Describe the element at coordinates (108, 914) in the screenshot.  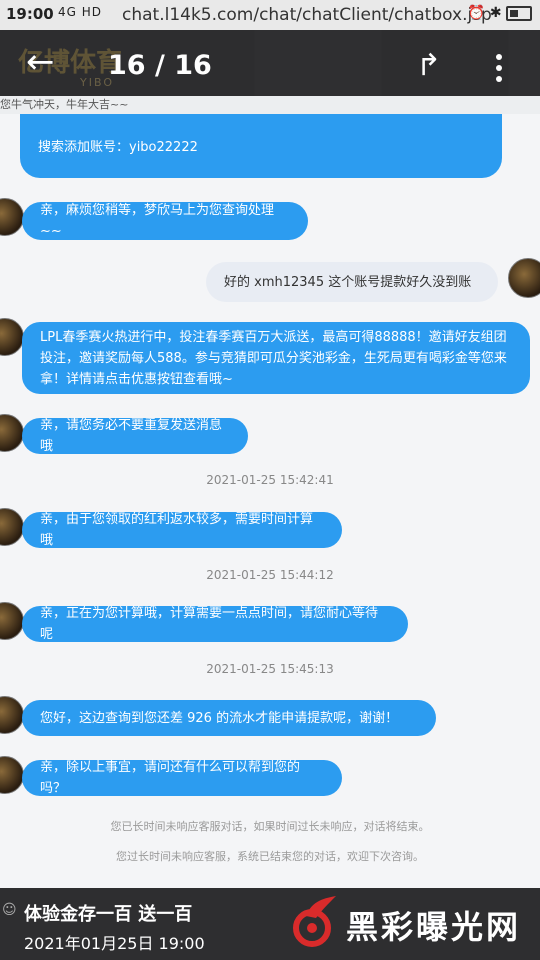
I see `banner-caption: 体验金存一百 送一百` at that location.